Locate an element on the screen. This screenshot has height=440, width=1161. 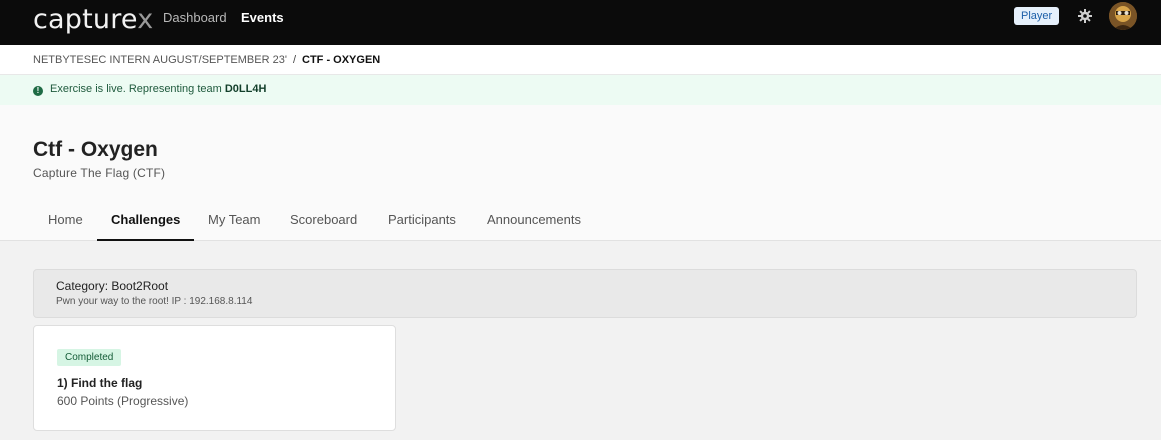
tab-participants: Participants is located at coordinates (422, 221).